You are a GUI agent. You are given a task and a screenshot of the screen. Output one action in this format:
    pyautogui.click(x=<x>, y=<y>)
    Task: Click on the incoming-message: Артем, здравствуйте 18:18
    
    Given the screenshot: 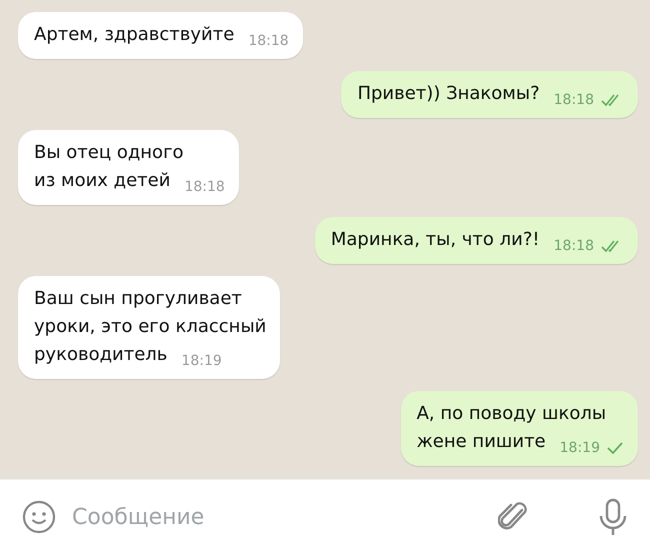 What is the action you would take?
    pyautogui.click(x=160, y=35)
    